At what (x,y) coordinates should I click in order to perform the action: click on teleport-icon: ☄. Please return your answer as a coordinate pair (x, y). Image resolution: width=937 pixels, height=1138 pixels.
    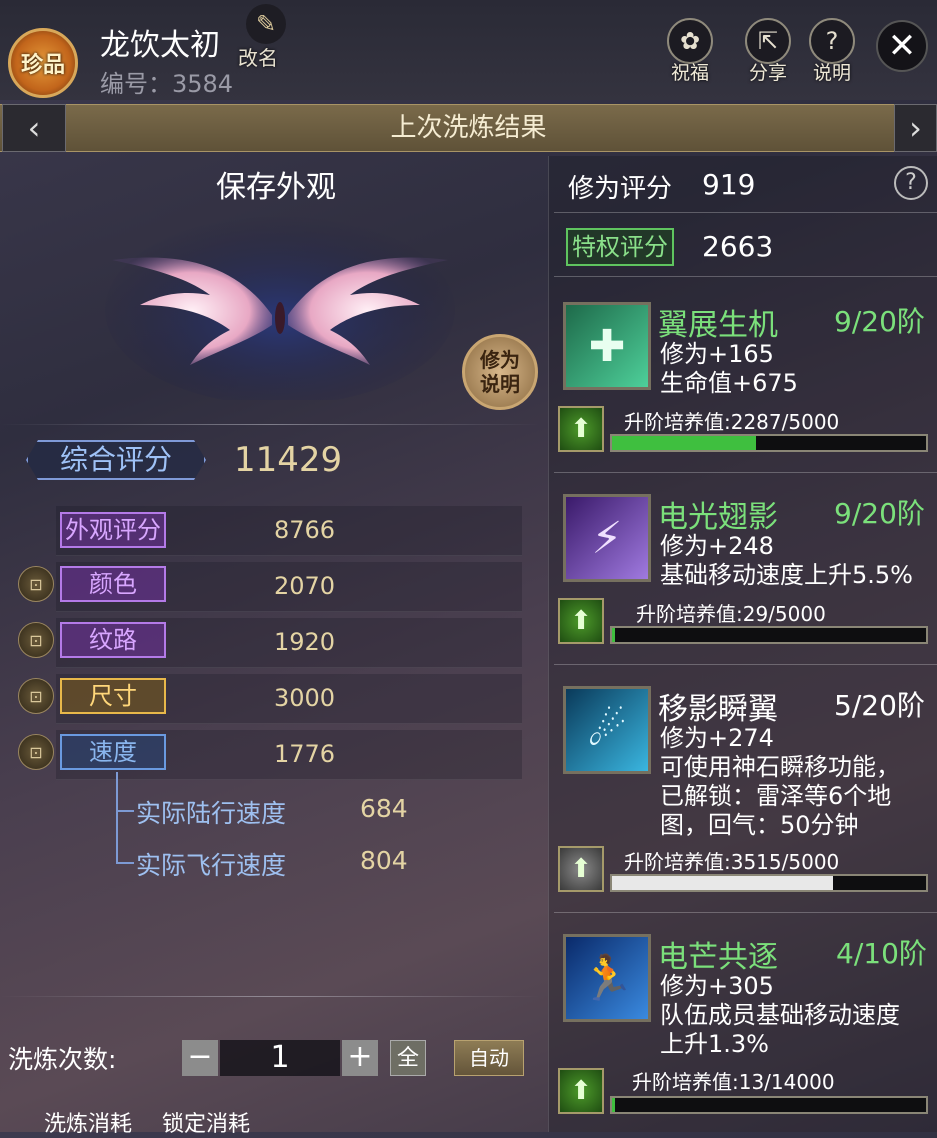
    Looking at the image, I should click on (607, 730).